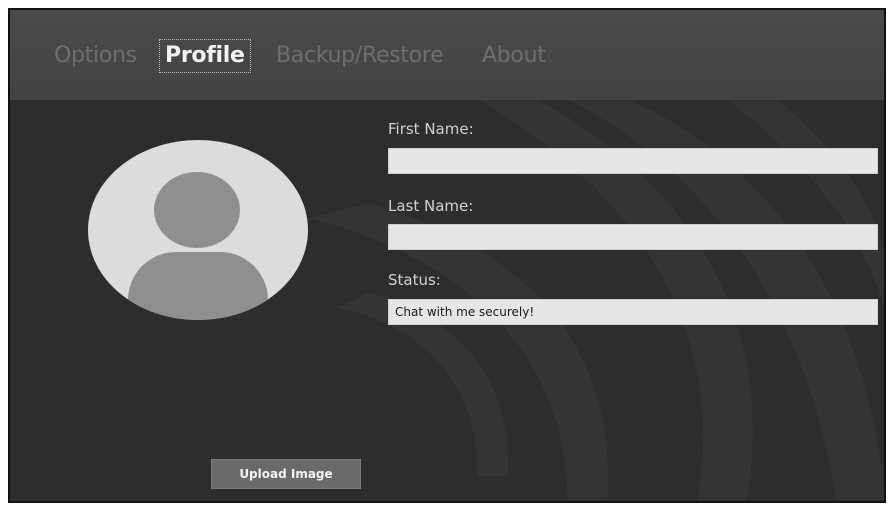  I want to click on first-name-label: First Name:, so click(431, 129).